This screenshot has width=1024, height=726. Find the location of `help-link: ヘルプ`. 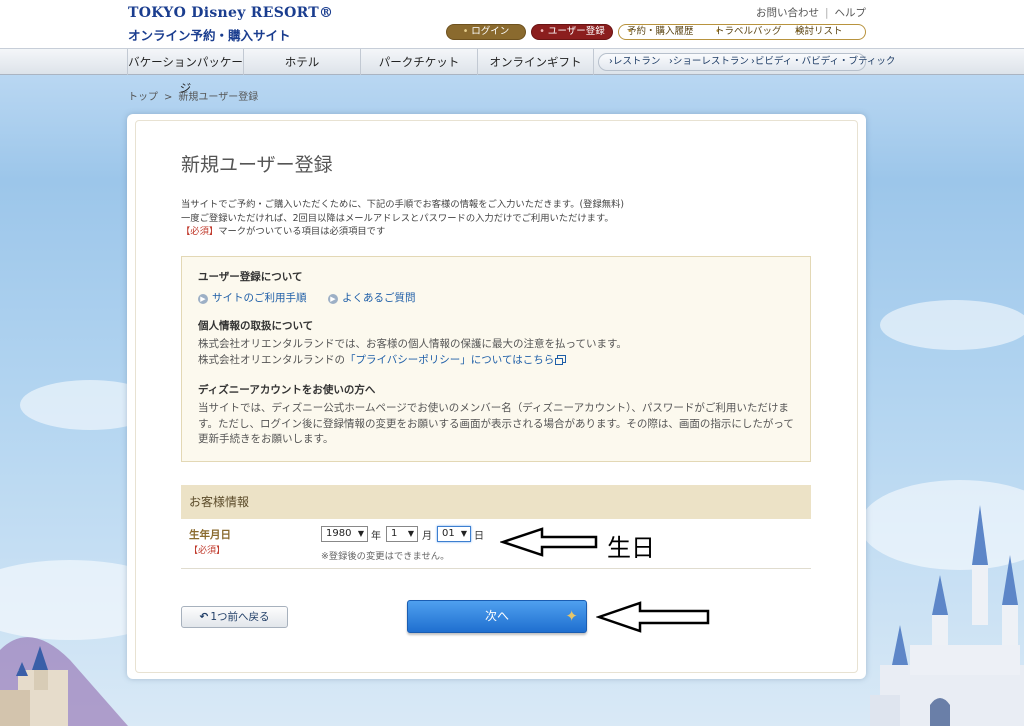

help-link: ヘルプ is located at coordinates (851, 13).